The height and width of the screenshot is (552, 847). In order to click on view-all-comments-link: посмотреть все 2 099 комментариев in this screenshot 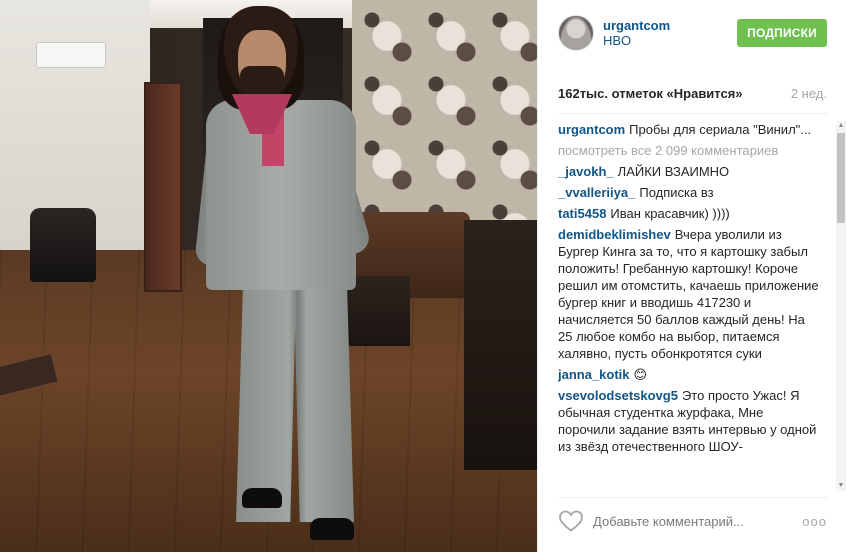, I will do `click(689, 150)`.